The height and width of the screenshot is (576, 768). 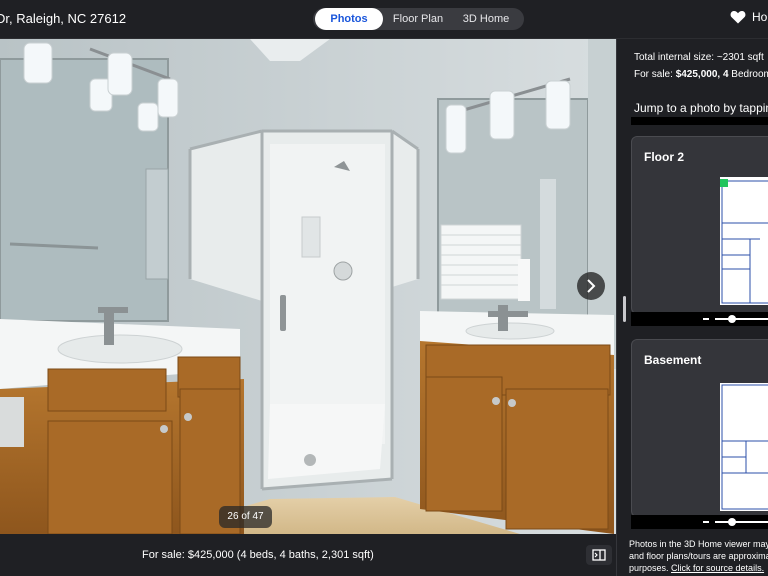 I want to click on save-home-button: Ho, so click(x=748, y=17).